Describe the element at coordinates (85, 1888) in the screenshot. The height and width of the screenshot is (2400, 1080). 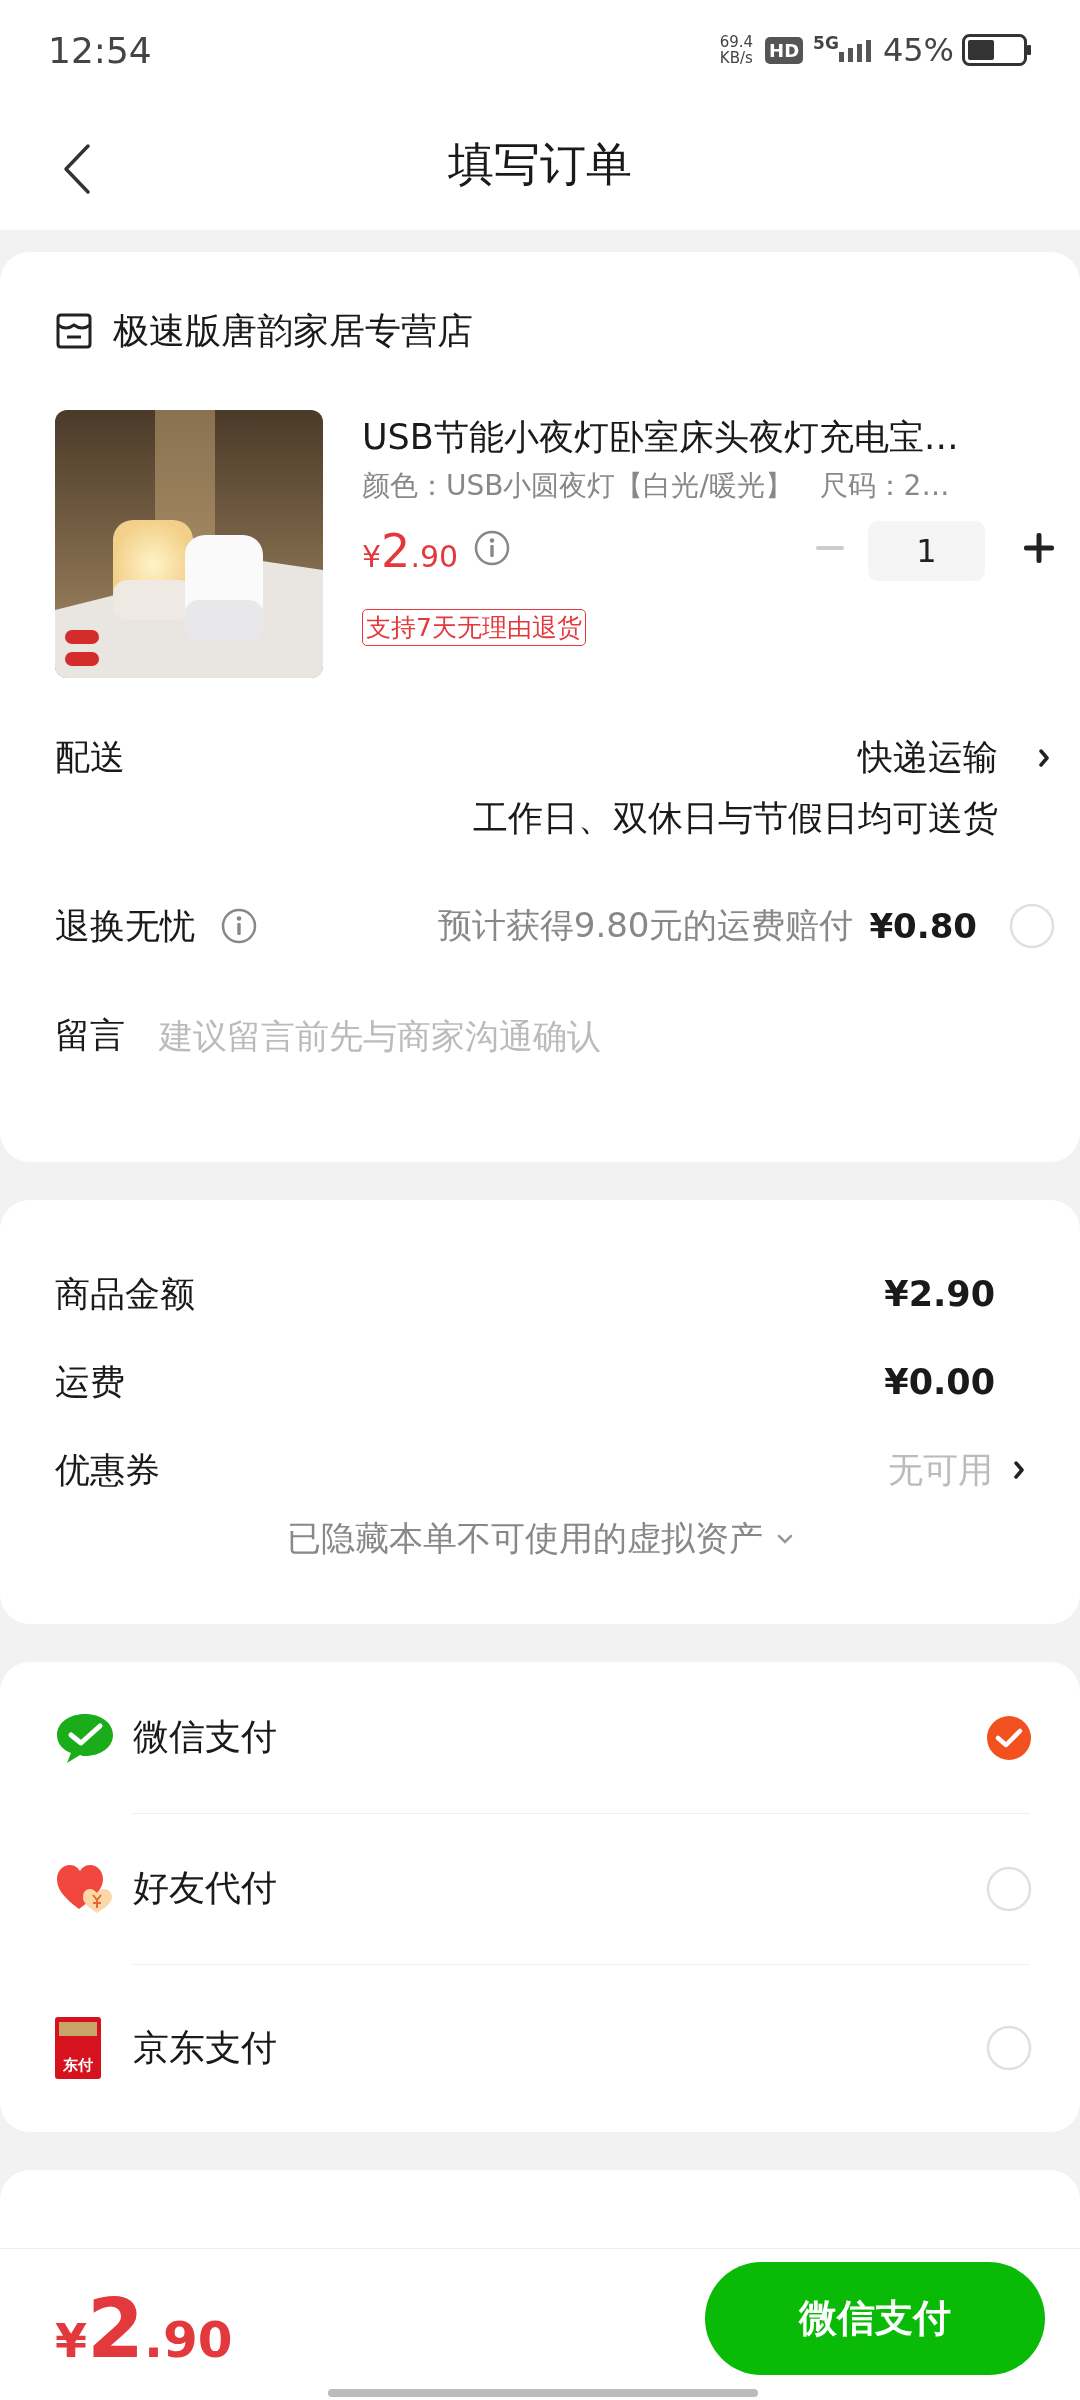
I see `heart-icon` at that location.